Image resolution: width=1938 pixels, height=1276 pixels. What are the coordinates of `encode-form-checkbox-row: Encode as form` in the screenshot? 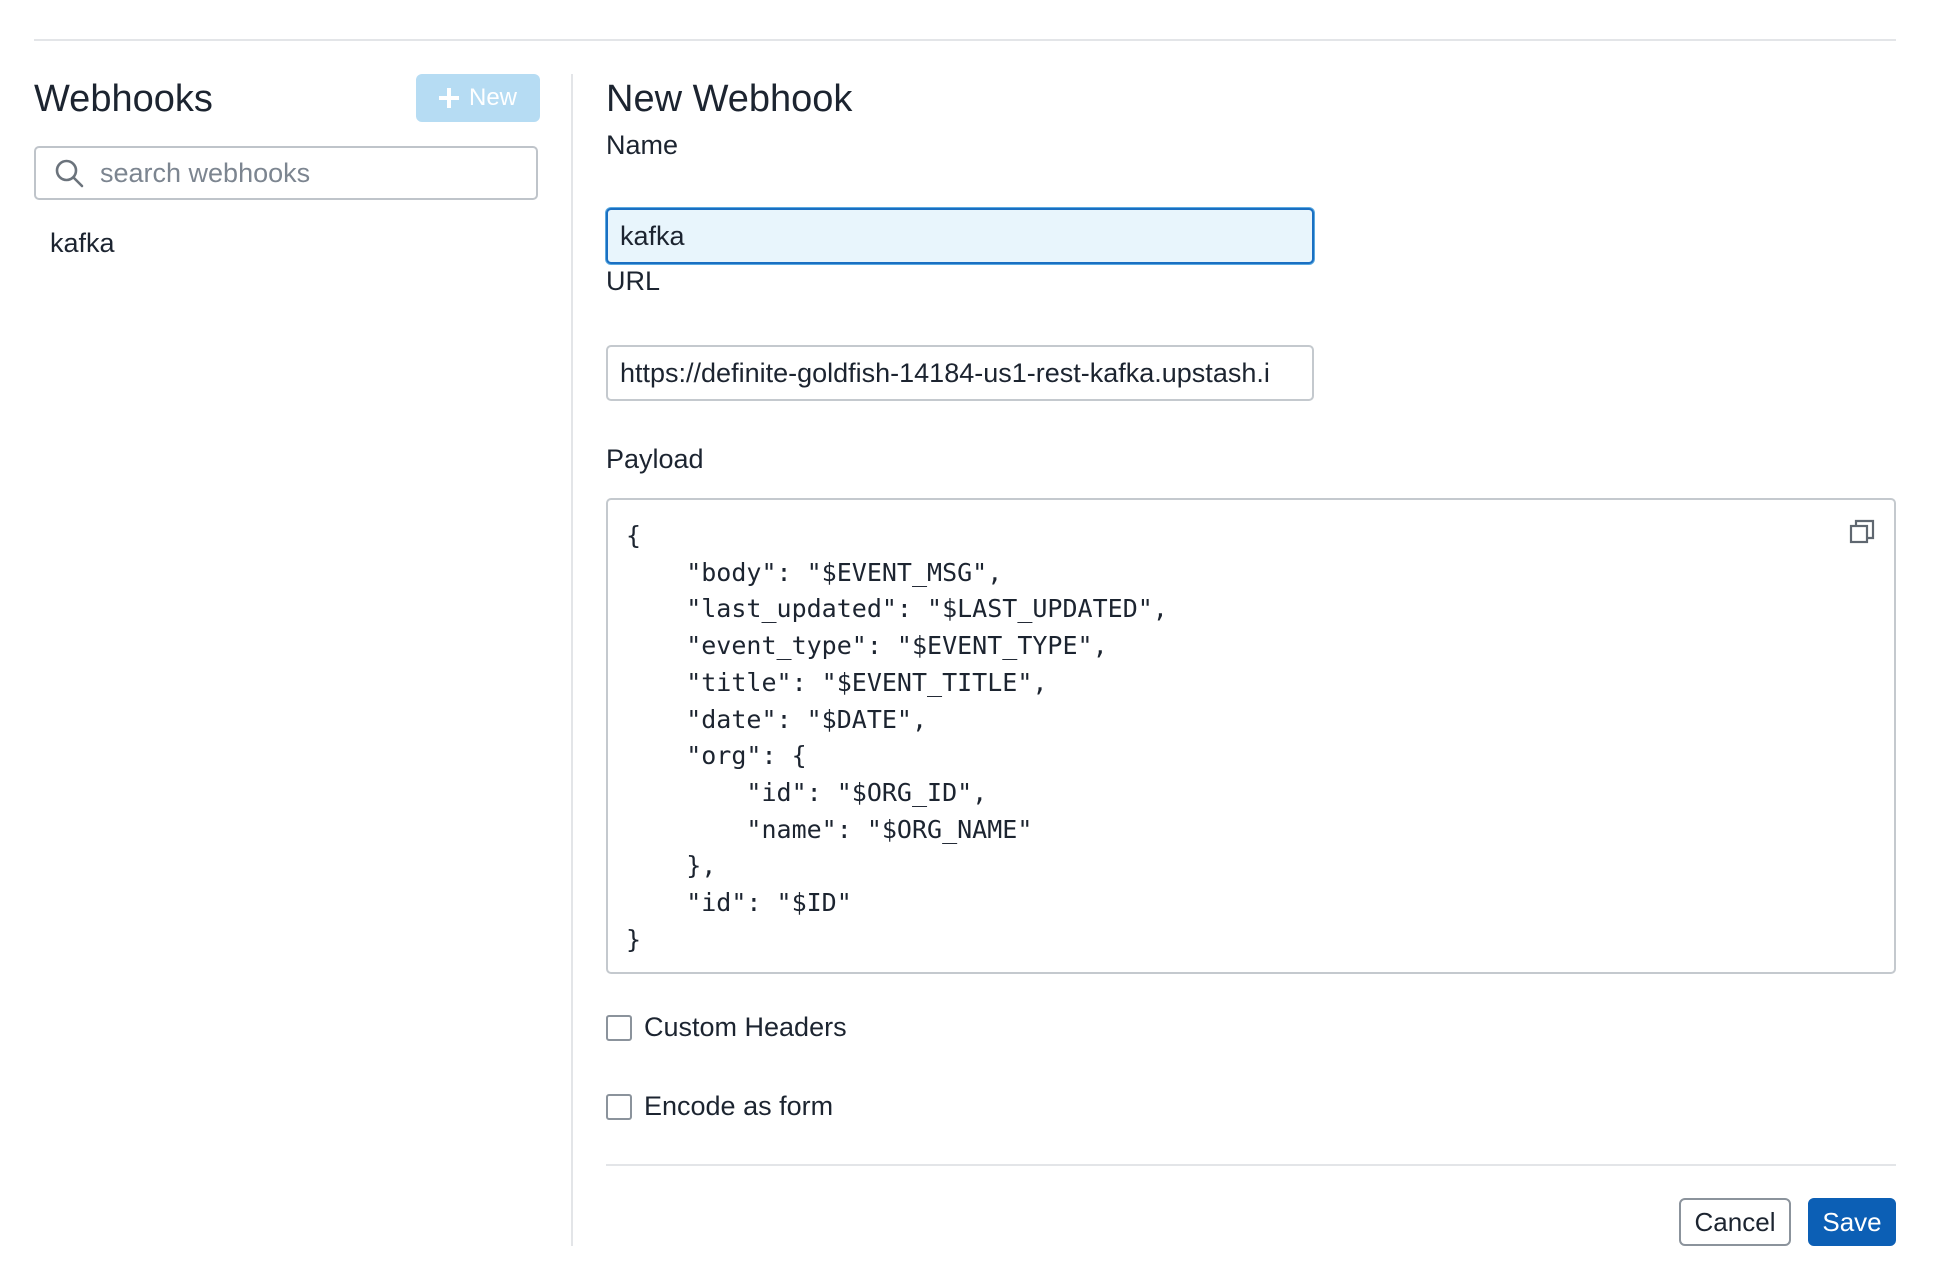 It's located at (719, 1106).